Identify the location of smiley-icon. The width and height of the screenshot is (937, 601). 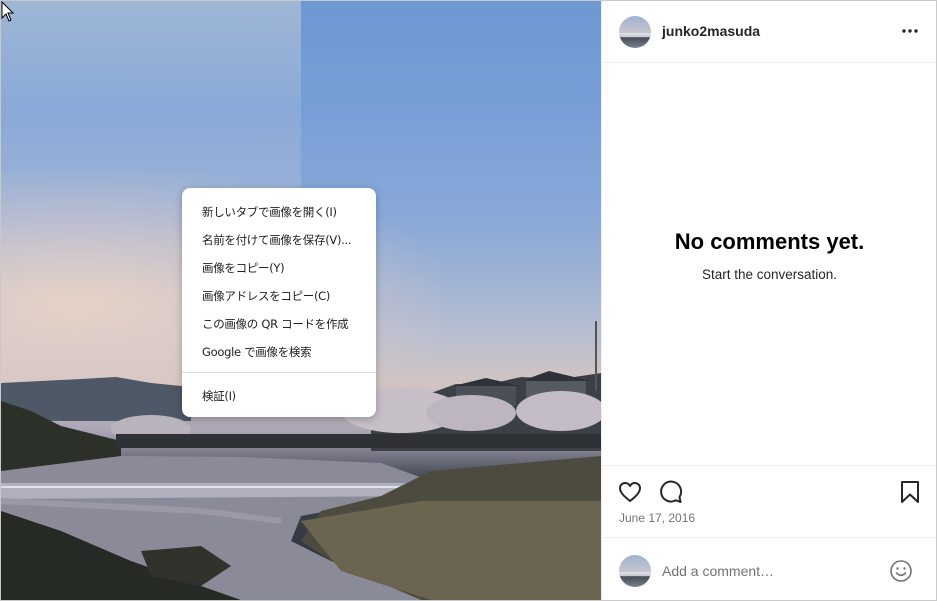
(901, 571).